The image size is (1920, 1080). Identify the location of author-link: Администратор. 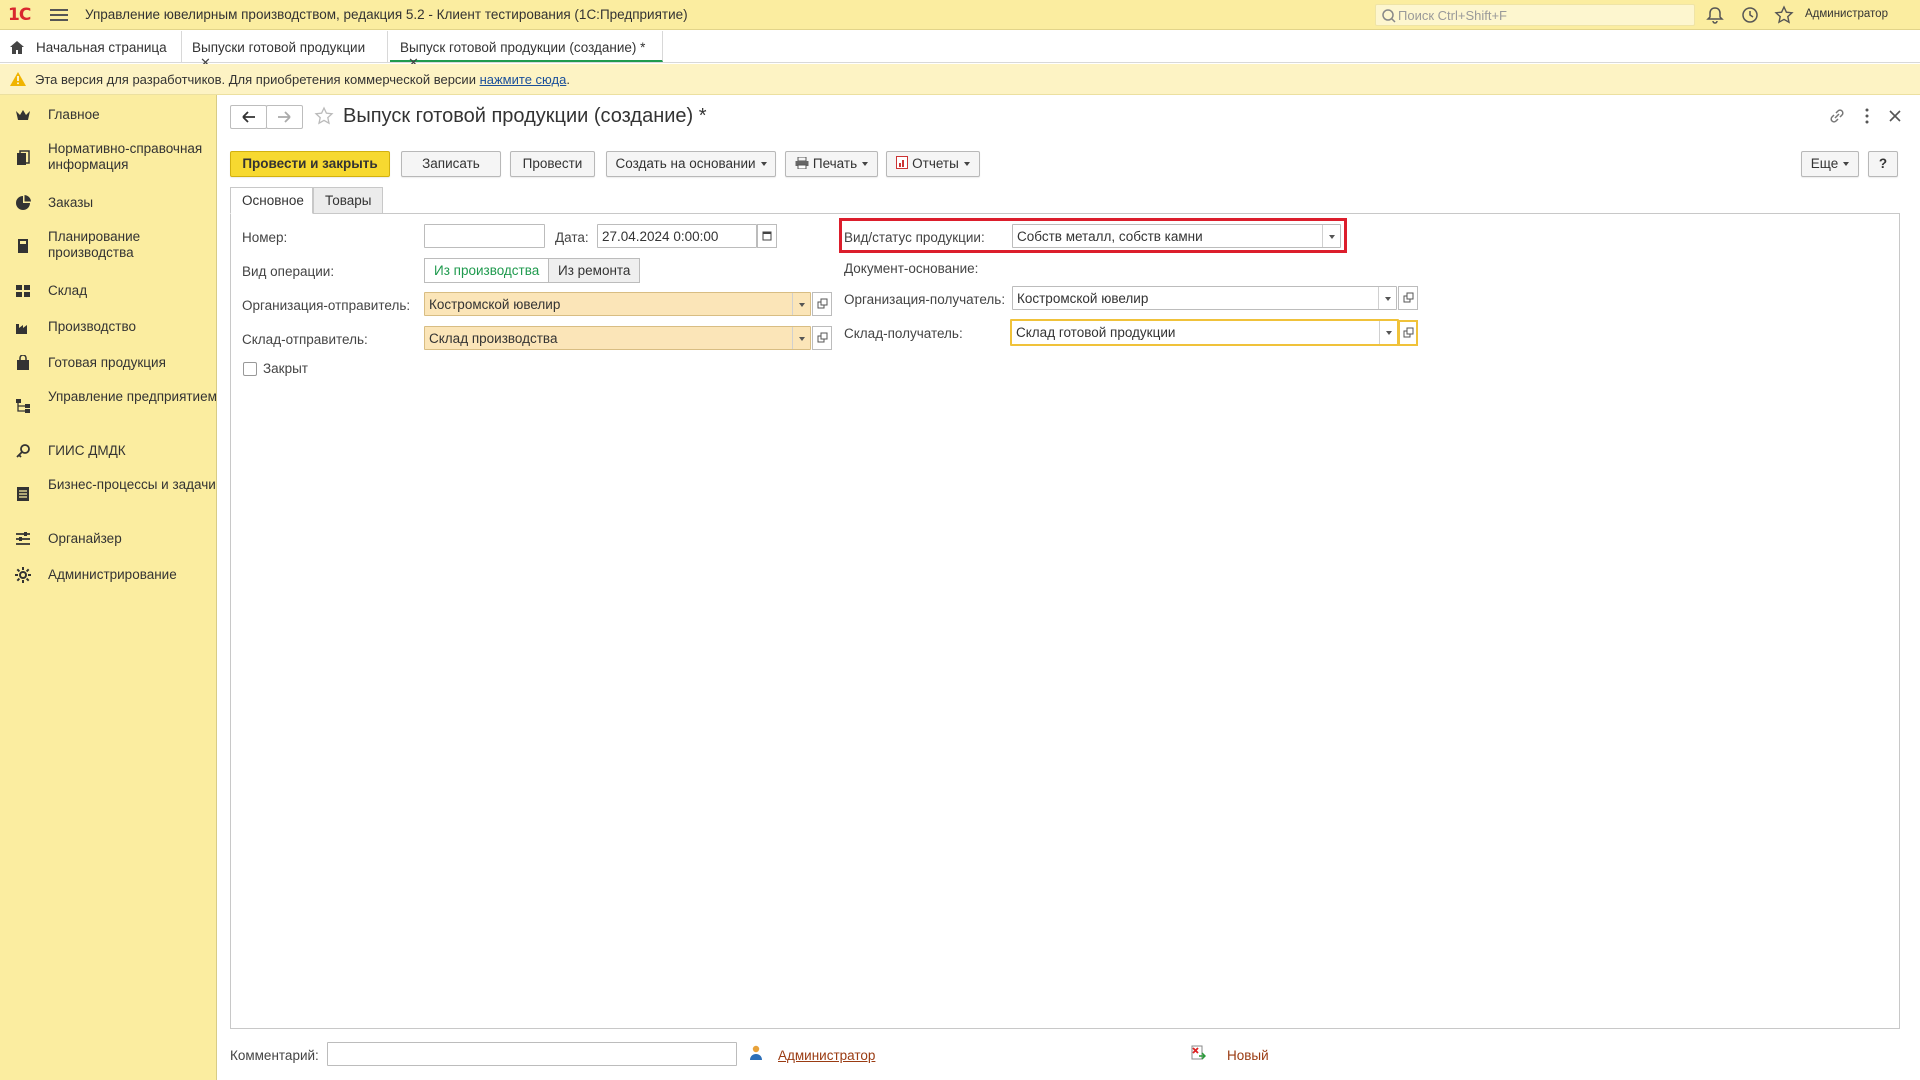
(826, 1055).